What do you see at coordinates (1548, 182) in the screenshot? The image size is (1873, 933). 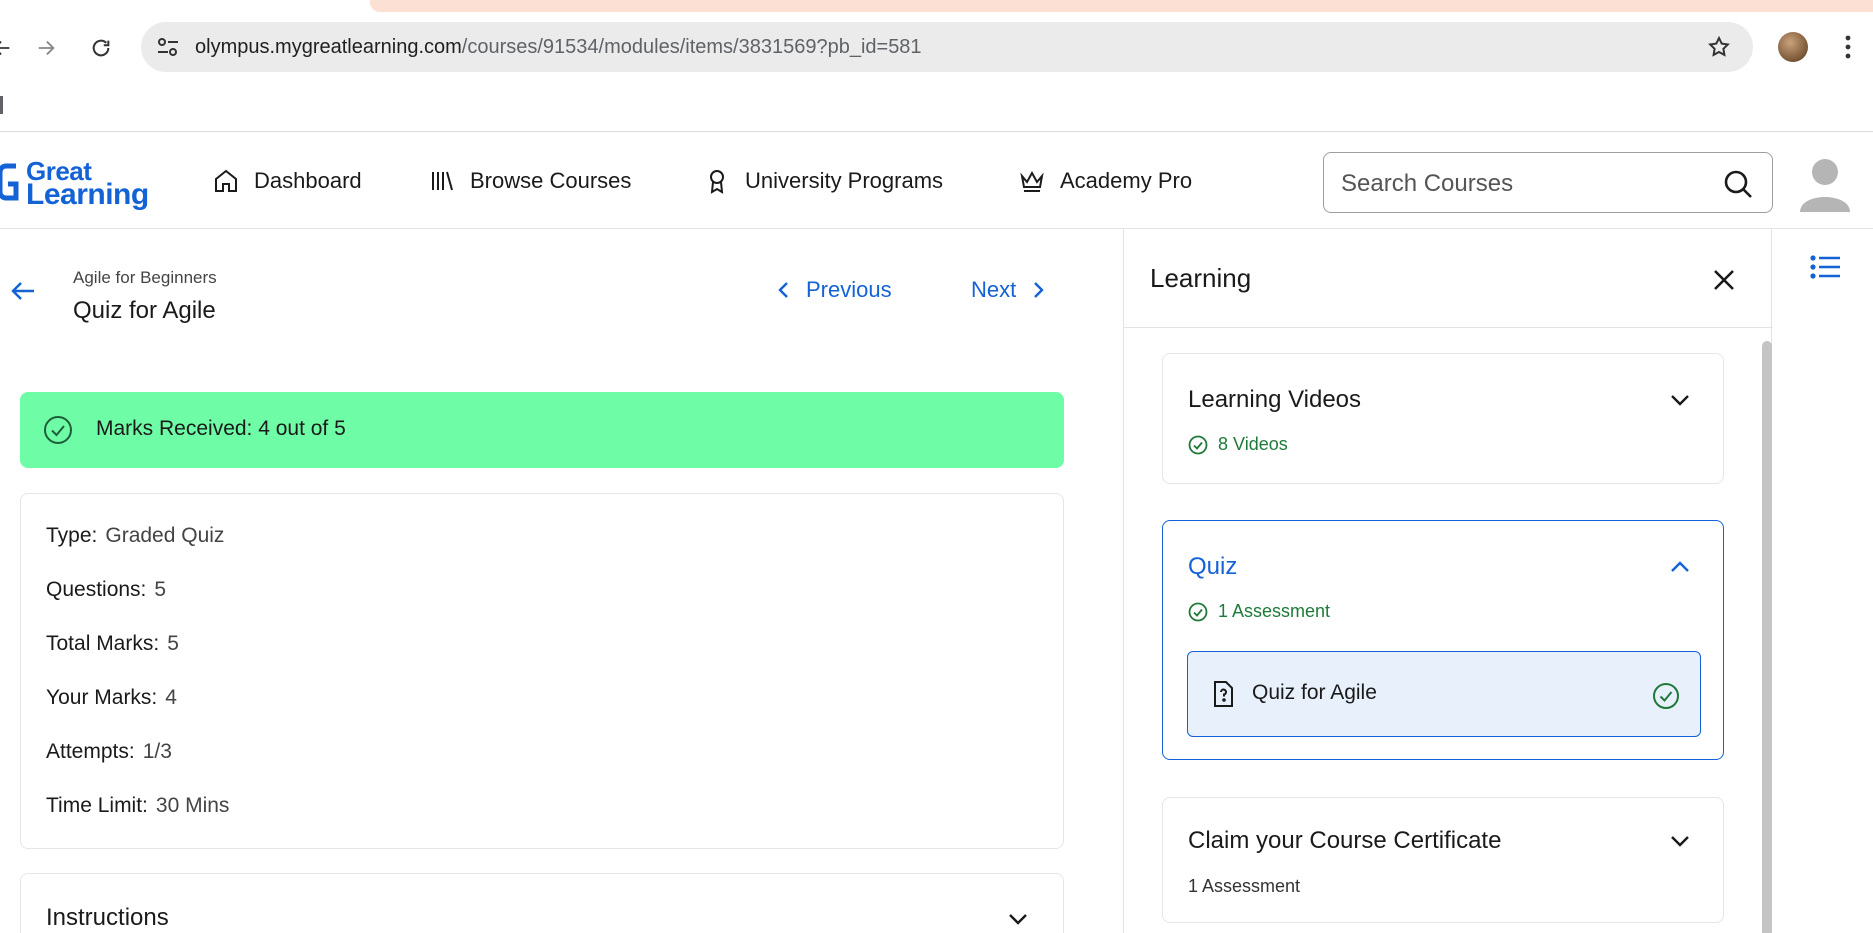 I see `search-courses-input: Search Courses` at bounding box center [1548, 182].